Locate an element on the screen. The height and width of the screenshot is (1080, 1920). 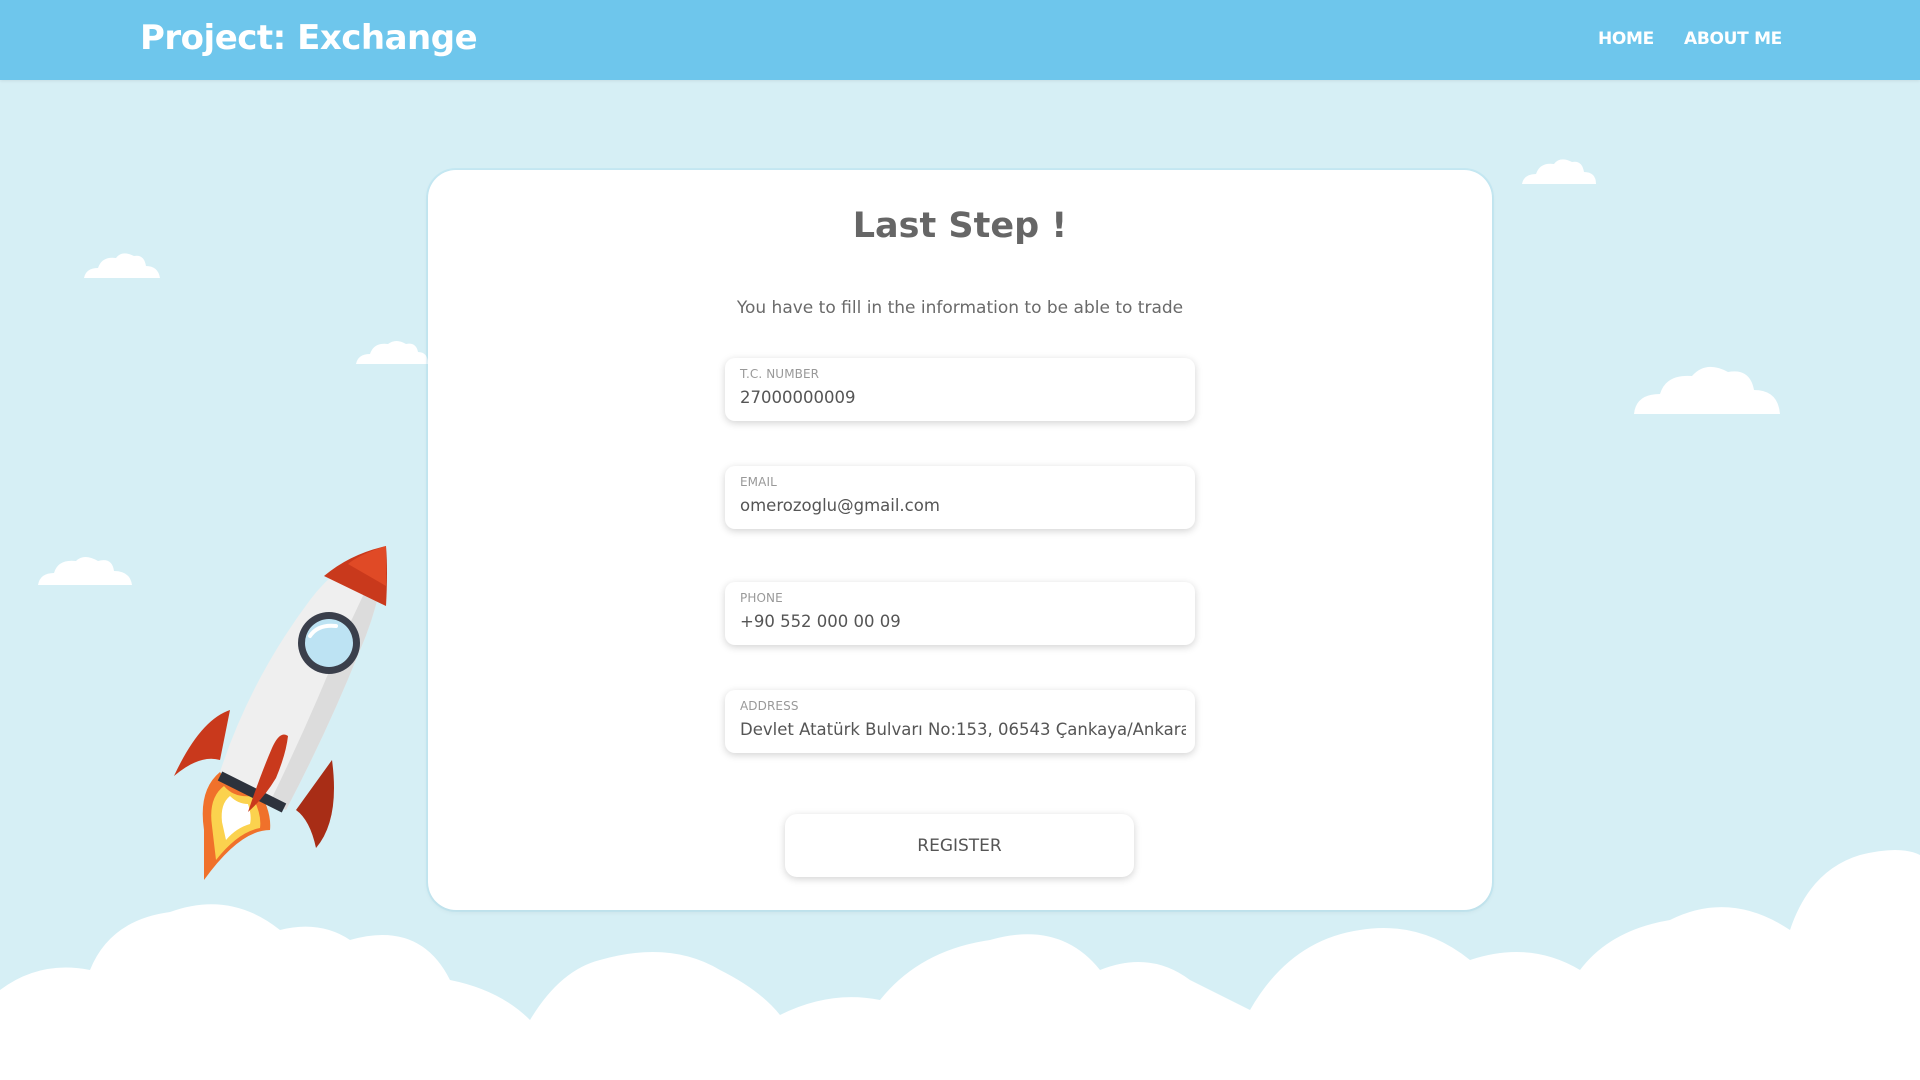
tc-number-field: T.C. NUMBER is located at coordinates (960, 389).